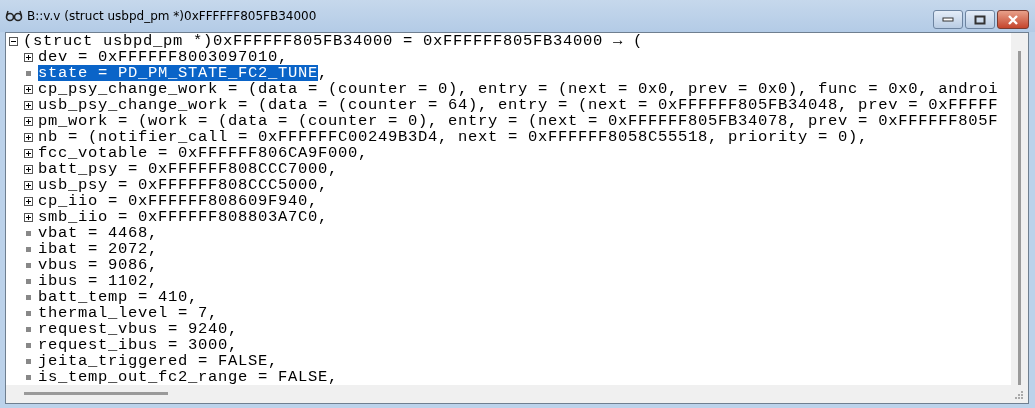 The width and height of the screenshot is (1035, 408). Describe the element at coordinates (948, 19) in the screenshot. I see `minimize-icon` at that location.